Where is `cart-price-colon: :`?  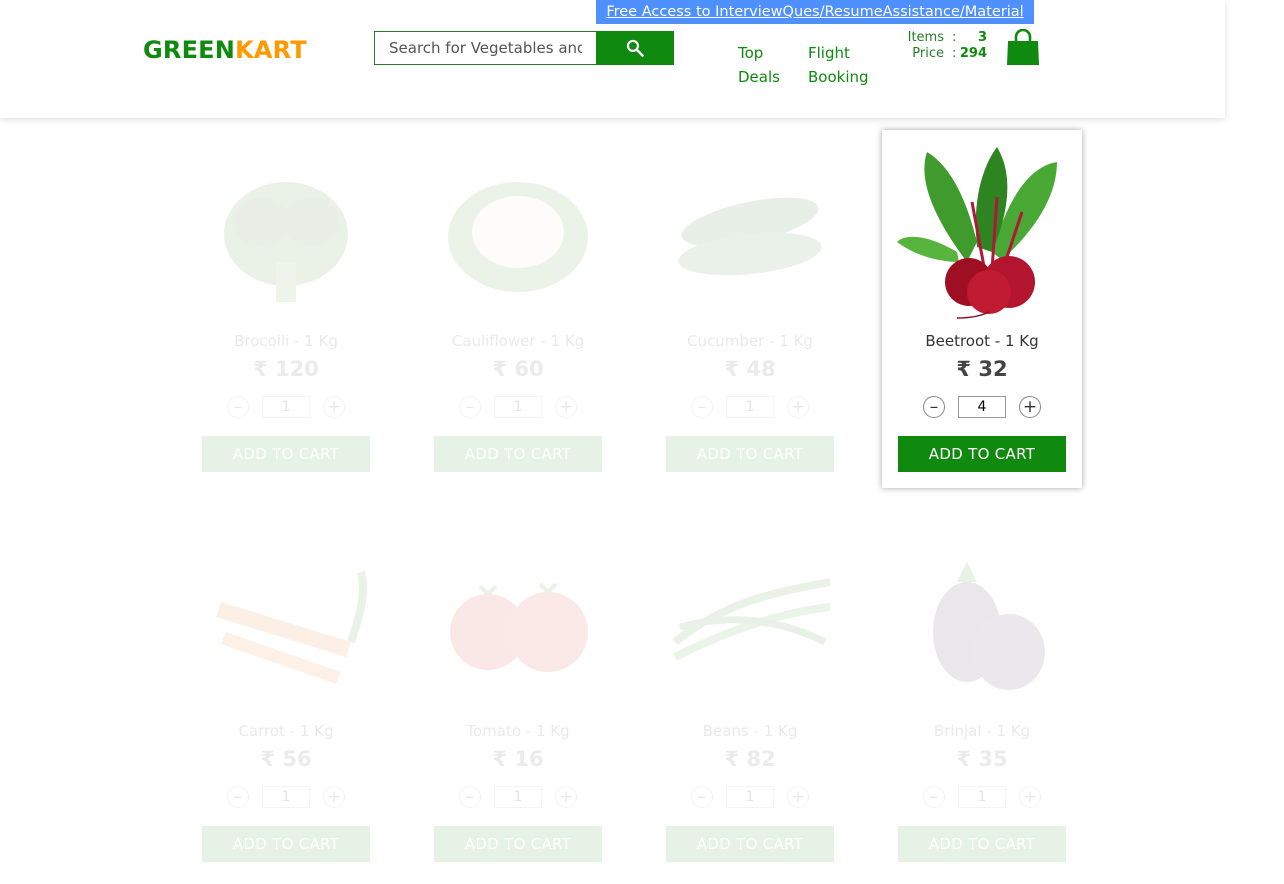 cart-price-colon: : is located at coordinates (954, 53).